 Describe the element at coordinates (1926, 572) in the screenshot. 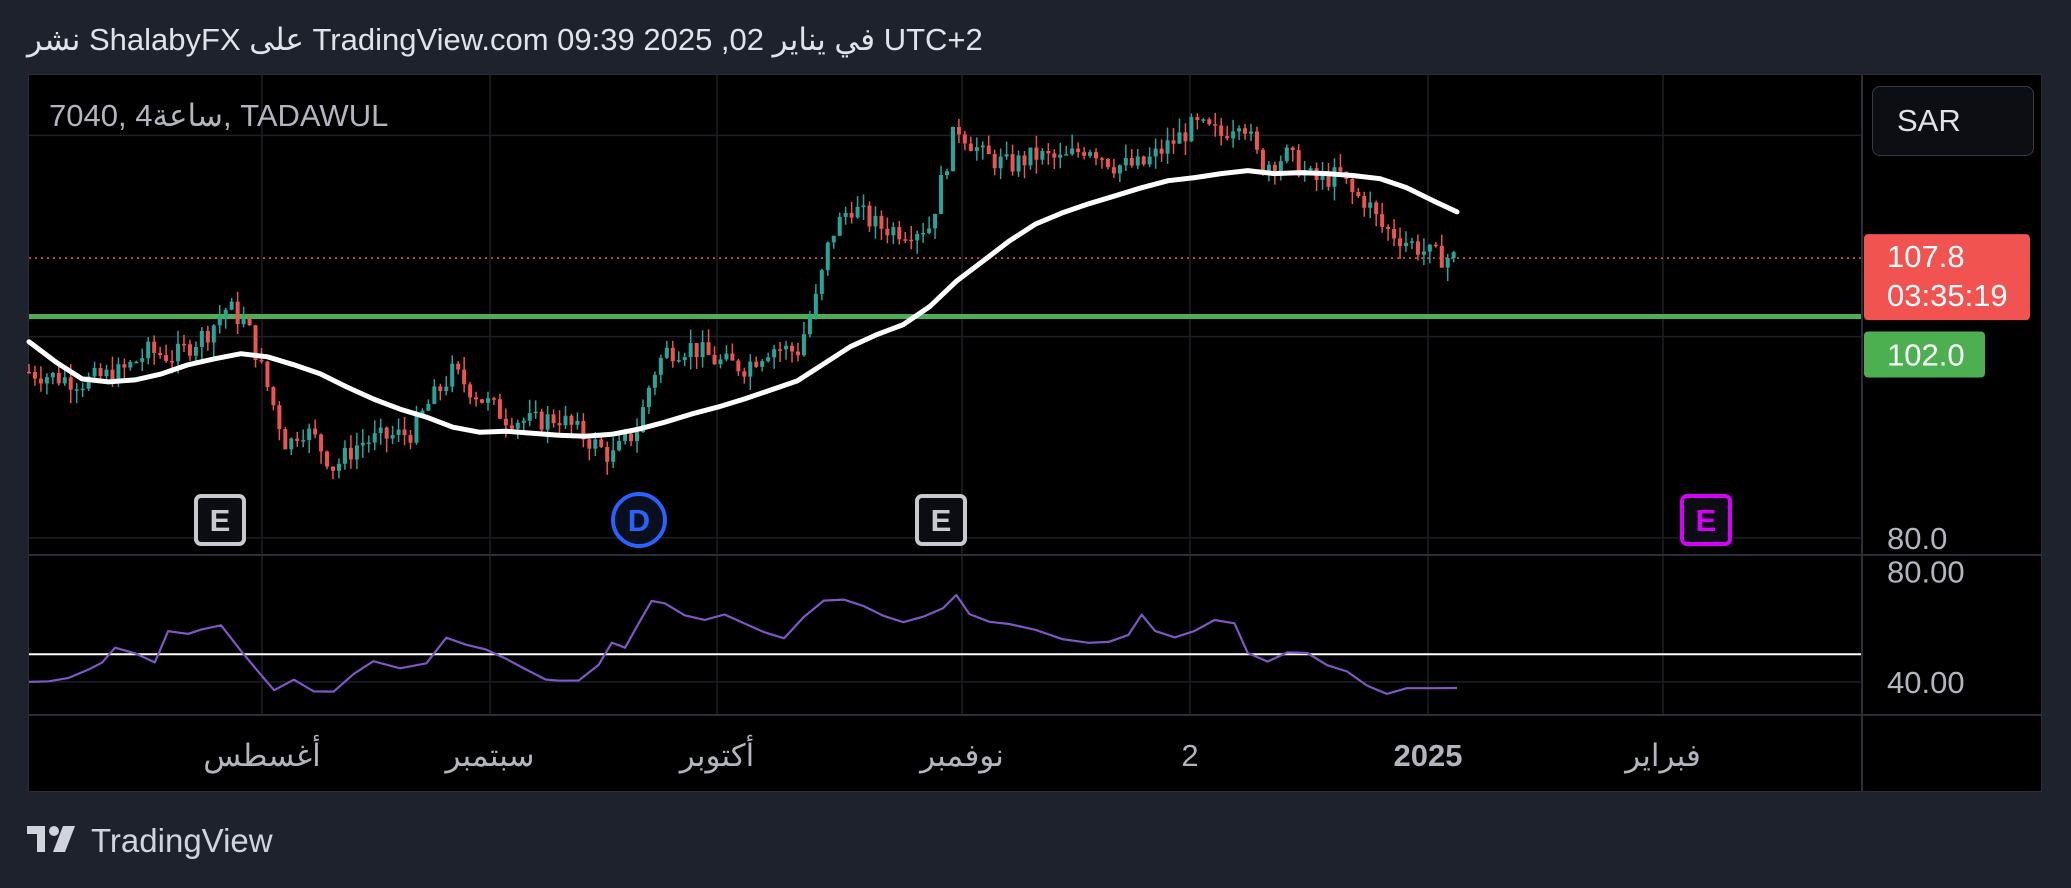

I see `rsi-tick-label: 80.00` at that location.